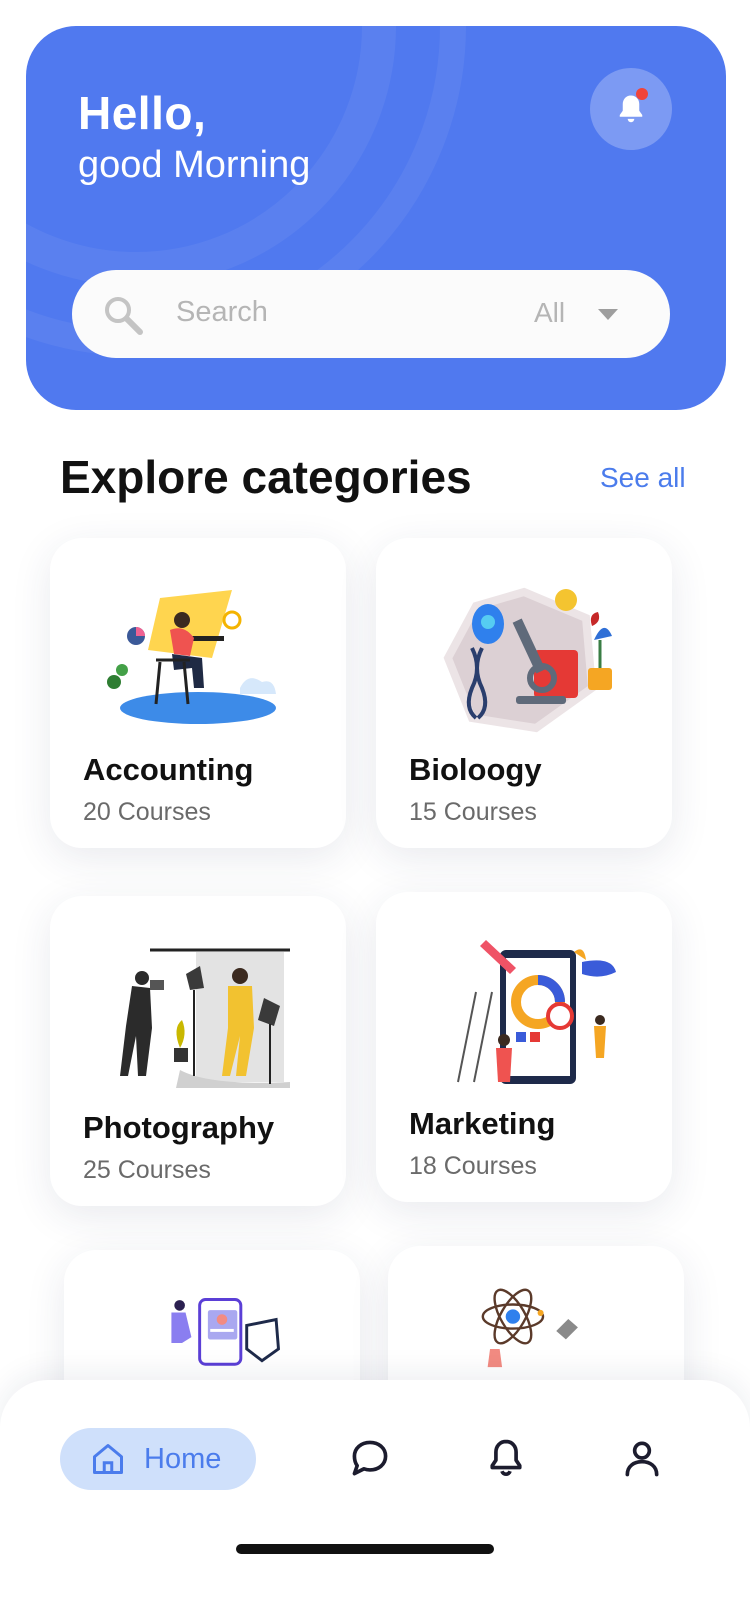 The width and height of the screenshot is (750, 1624). What do you see at coordinates (527, 660) in the screenshot?
I see `biology-illustration` at bounding box center [527, 660].